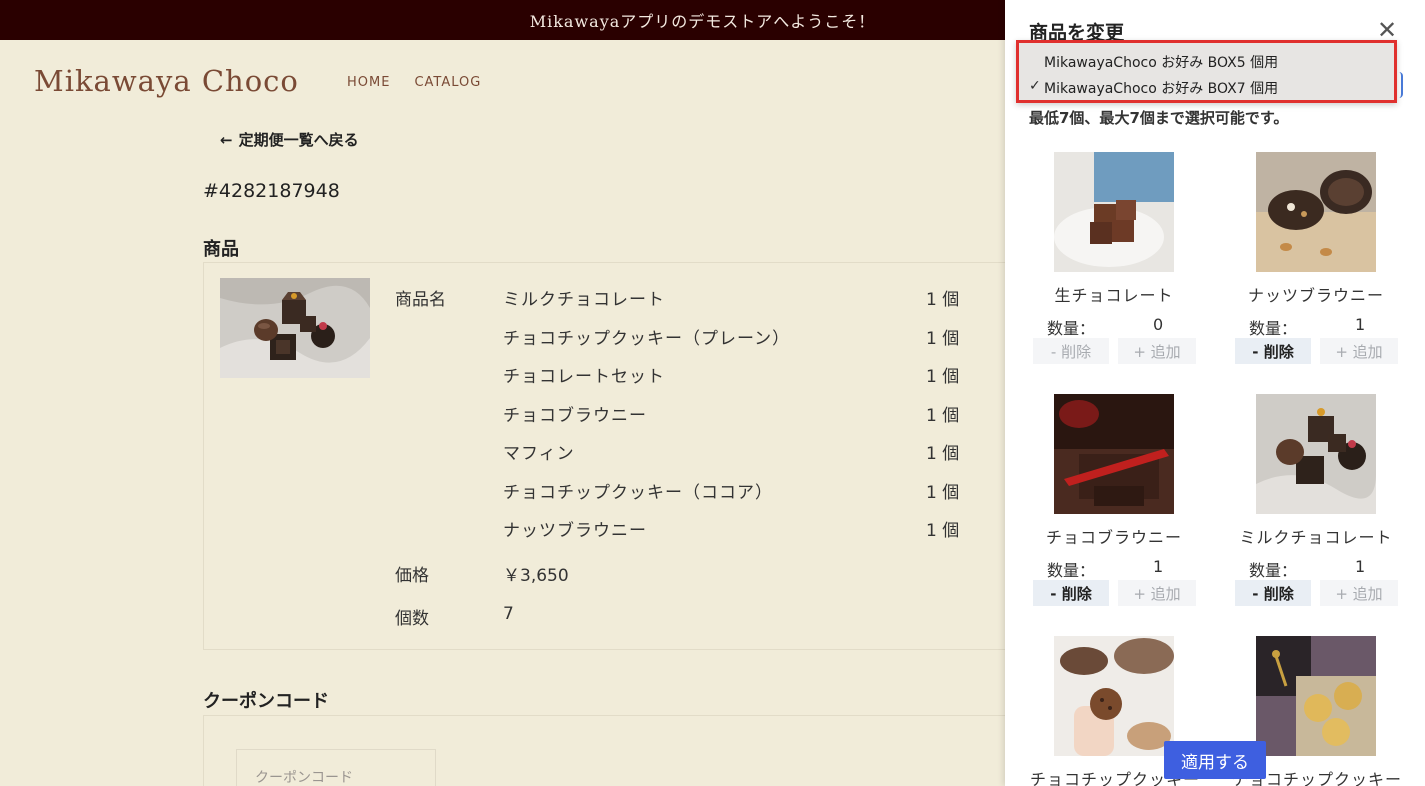  I want to click on coupon-heading: クーポンコード, so click(266, 701).